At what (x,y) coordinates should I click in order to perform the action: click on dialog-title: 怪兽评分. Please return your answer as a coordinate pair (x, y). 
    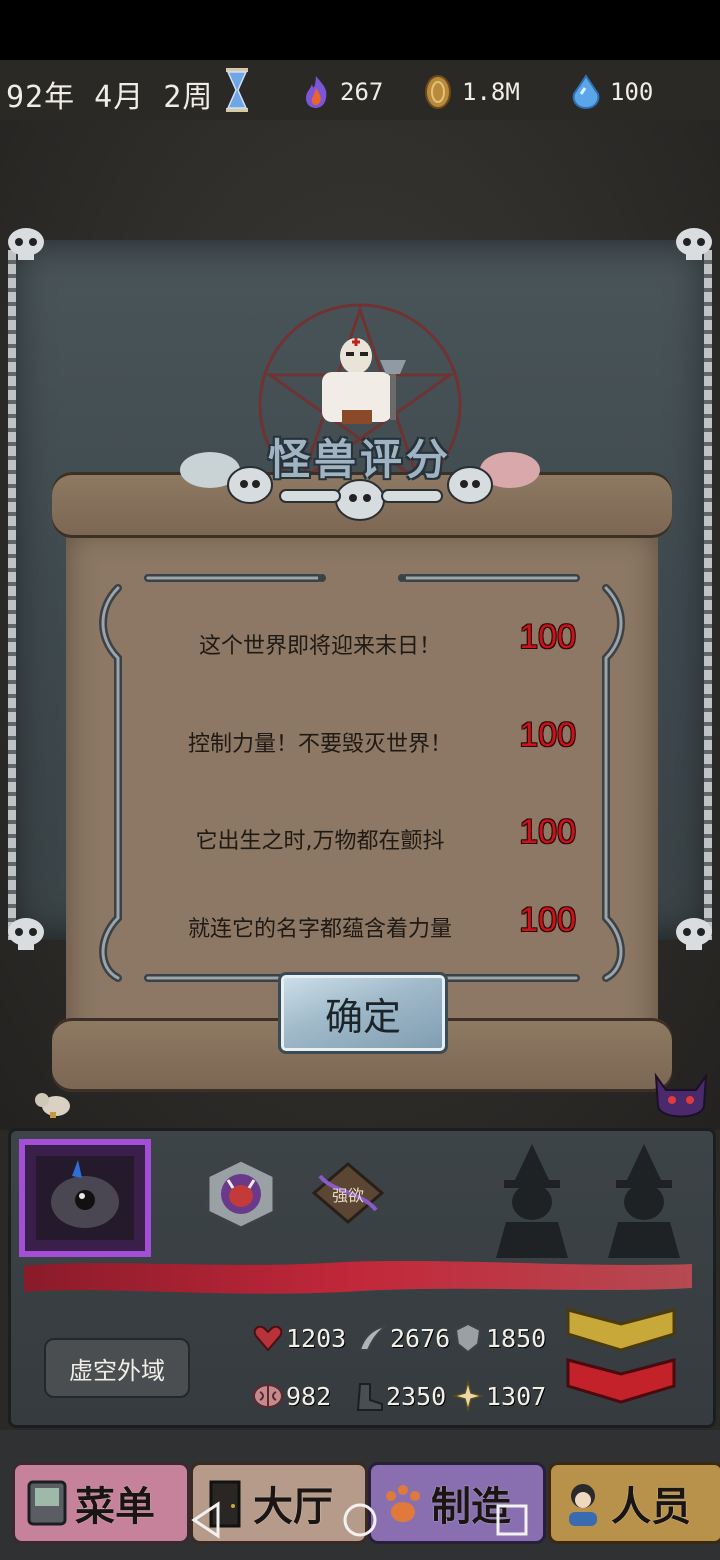
    Looking at the image, I should click on (359, 459).